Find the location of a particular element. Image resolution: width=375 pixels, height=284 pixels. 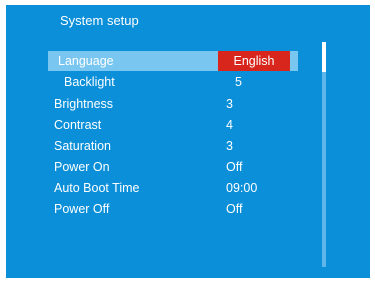

menu-item-label: Saturation is located at coordinates (82, 146).